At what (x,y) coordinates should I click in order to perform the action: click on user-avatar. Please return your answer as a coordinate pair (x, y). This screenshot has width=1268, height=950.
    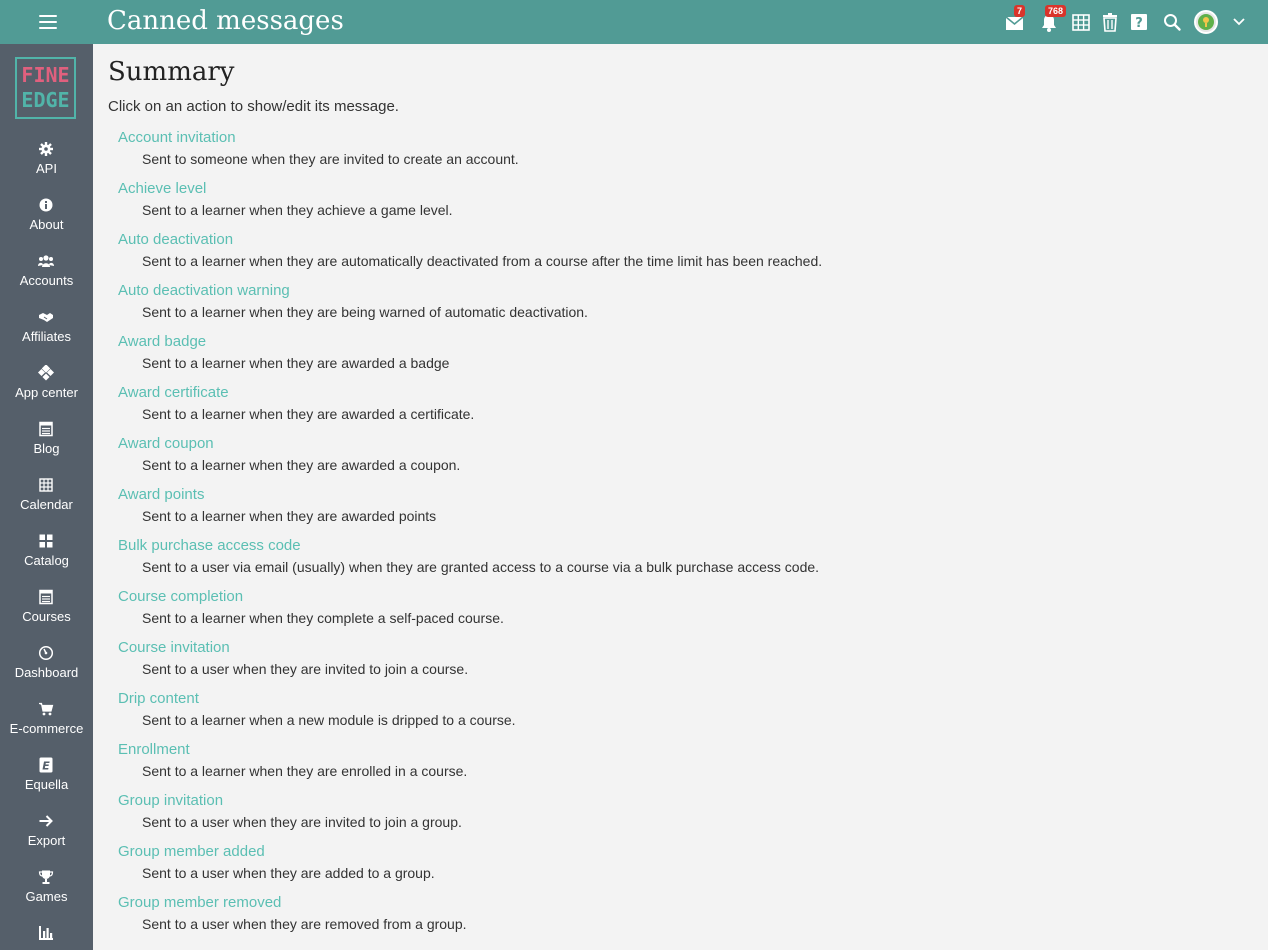
    Looking at the image, I should click on (1206, 22).